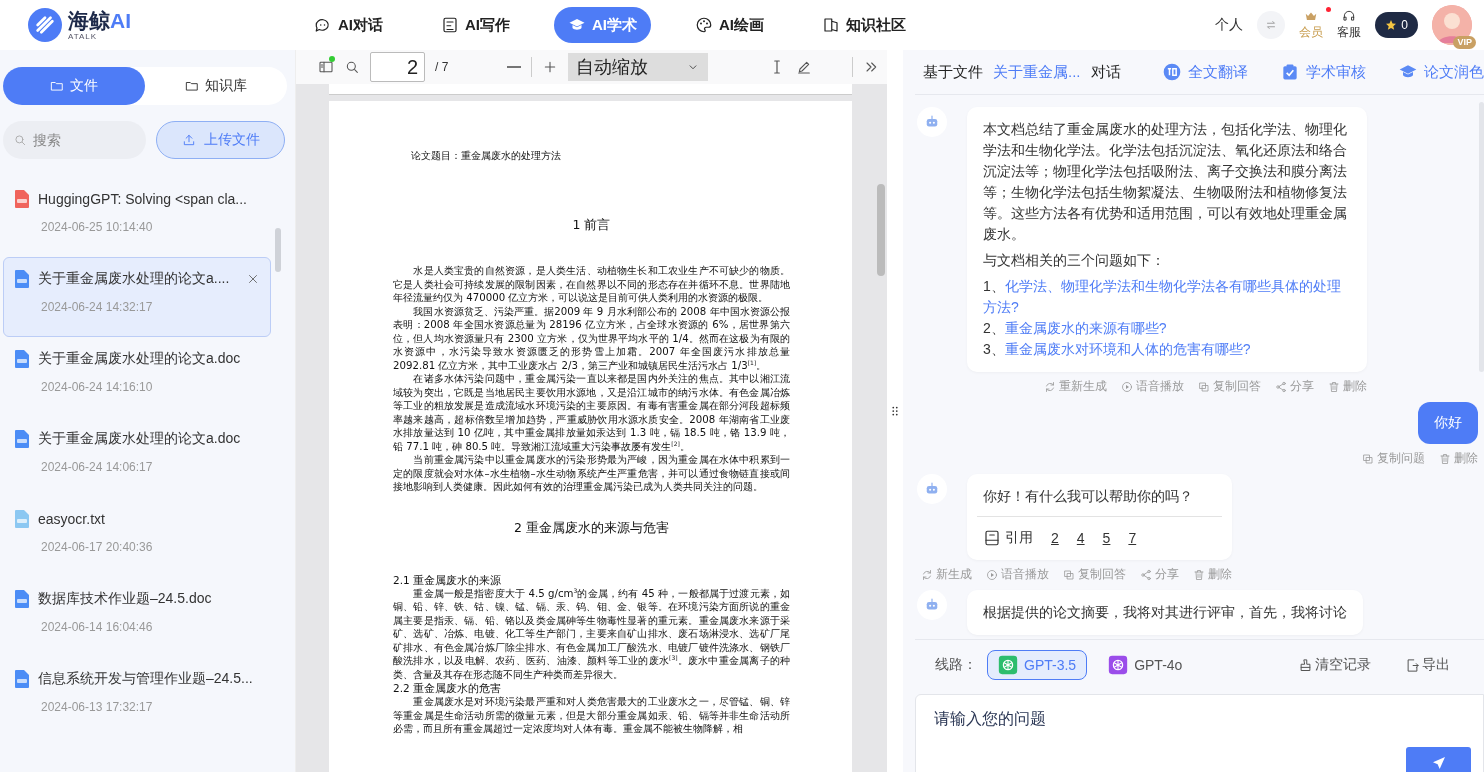 This screenshot has width=1484, height=772. What do you see at coordinates (137, 617) in the screenshot?
I see `file-item: 数据库技术作业题–24.5.doc 2024-06-14 16:04:46` at bounding box center [137, 617].